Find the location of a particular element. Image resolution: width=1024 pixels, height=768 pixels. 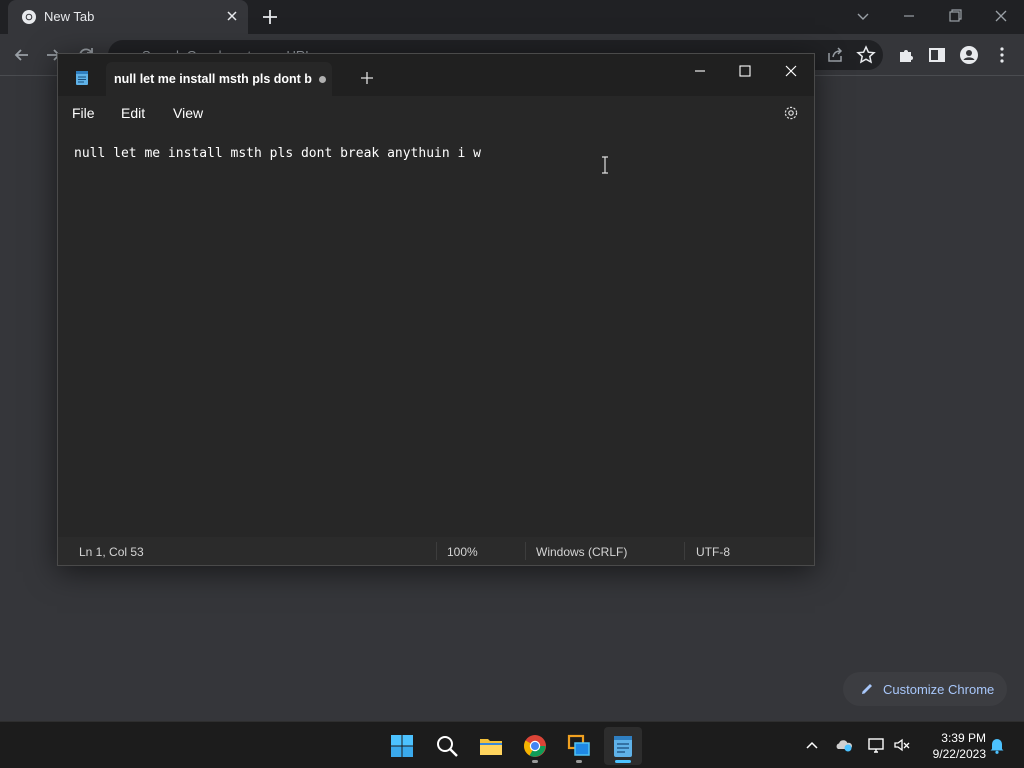

tab-search-icon is located at coordinates (863, 16).